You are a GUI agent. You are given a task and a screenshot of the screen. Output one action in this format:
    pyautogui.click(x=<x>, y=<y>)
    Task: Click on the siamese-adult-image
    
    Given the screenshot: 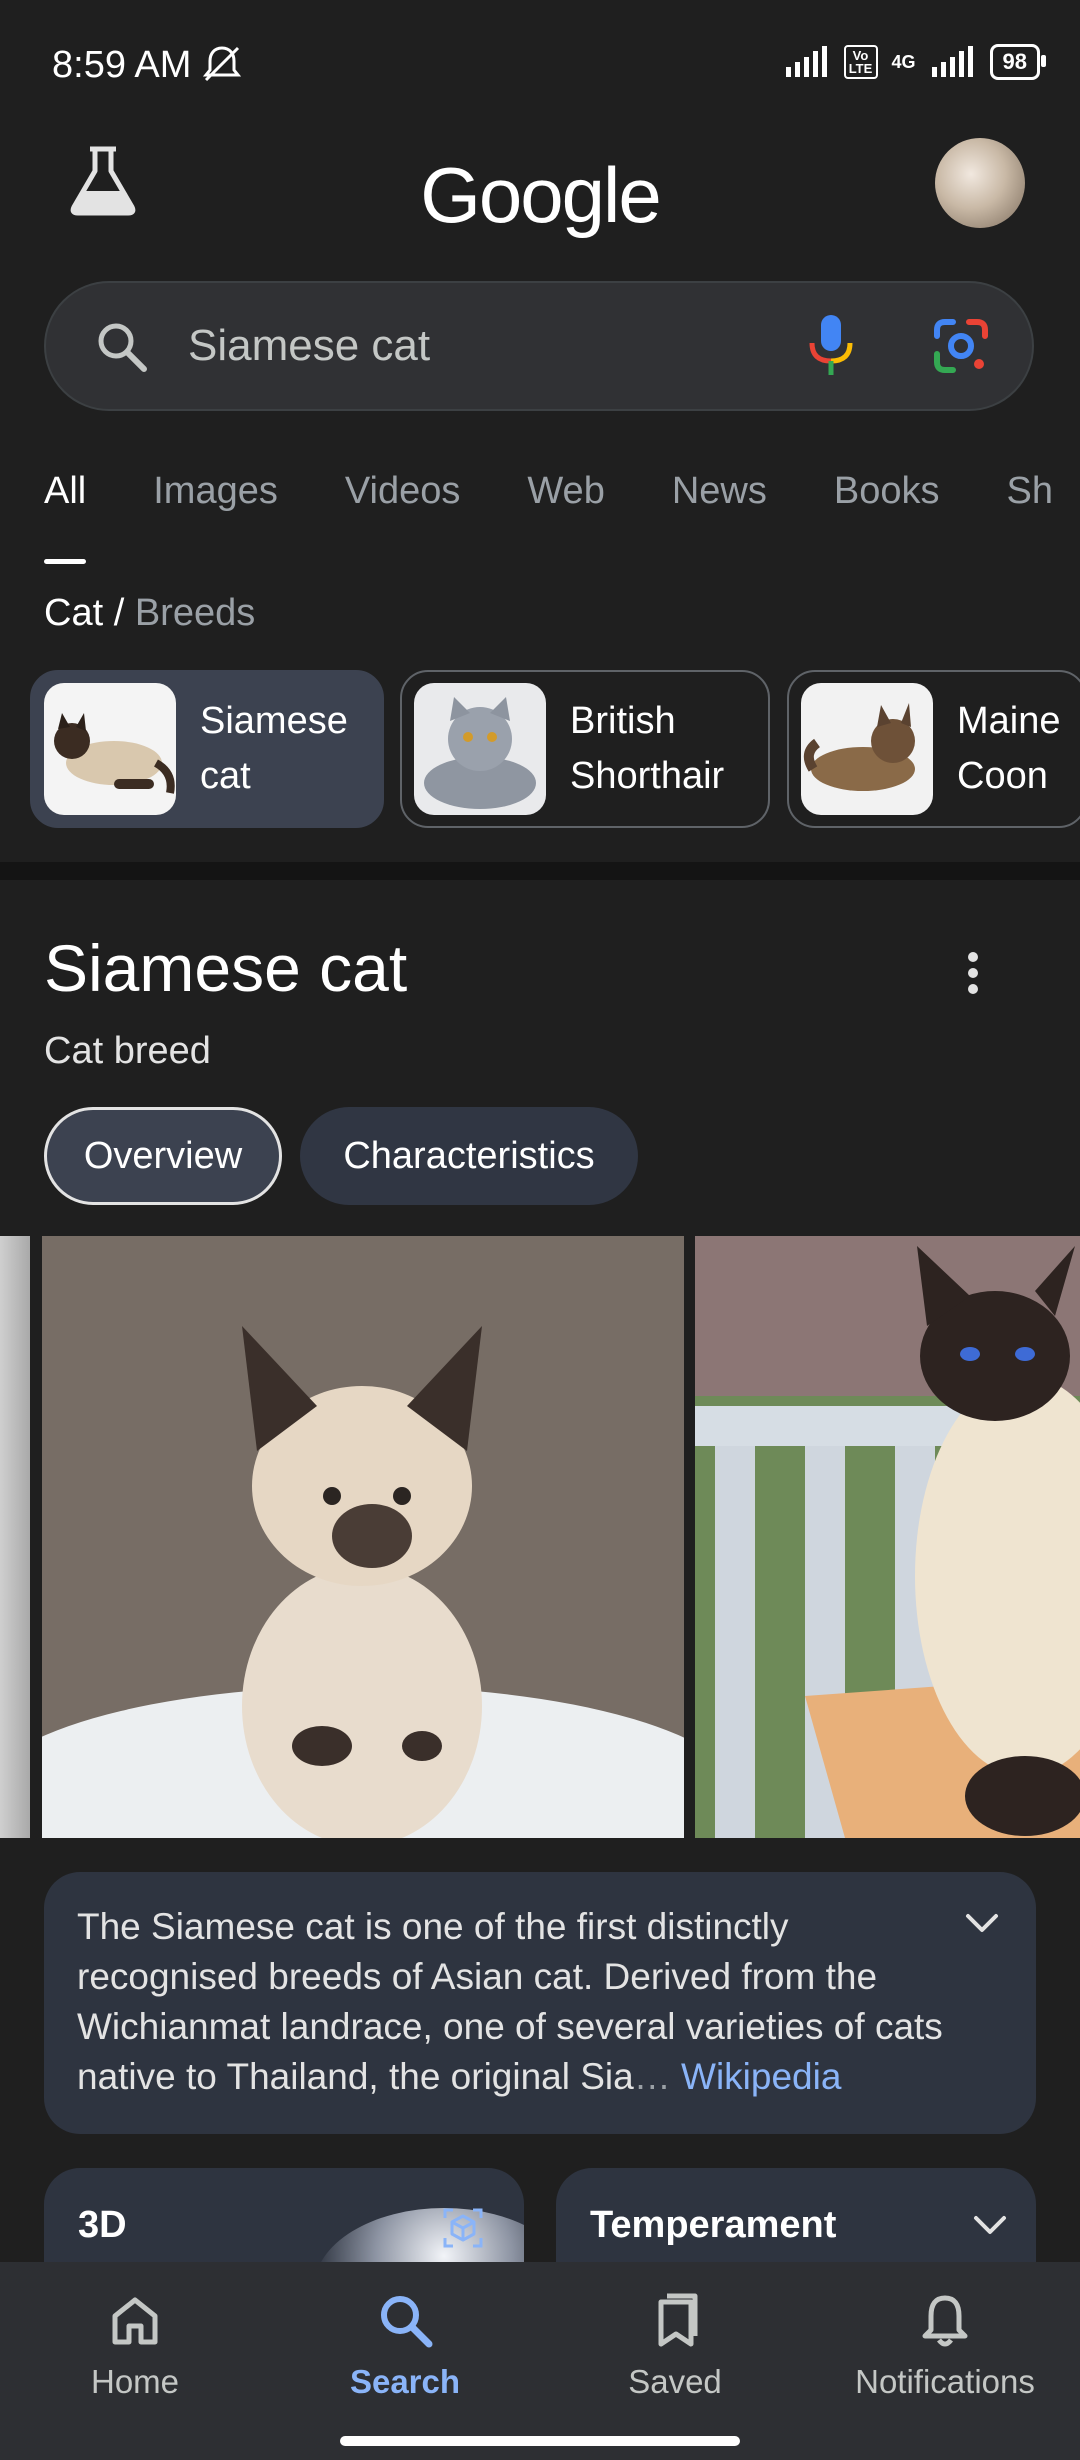 What is the action you would take?
    pyautogui.click(x=887, y=1537)
    